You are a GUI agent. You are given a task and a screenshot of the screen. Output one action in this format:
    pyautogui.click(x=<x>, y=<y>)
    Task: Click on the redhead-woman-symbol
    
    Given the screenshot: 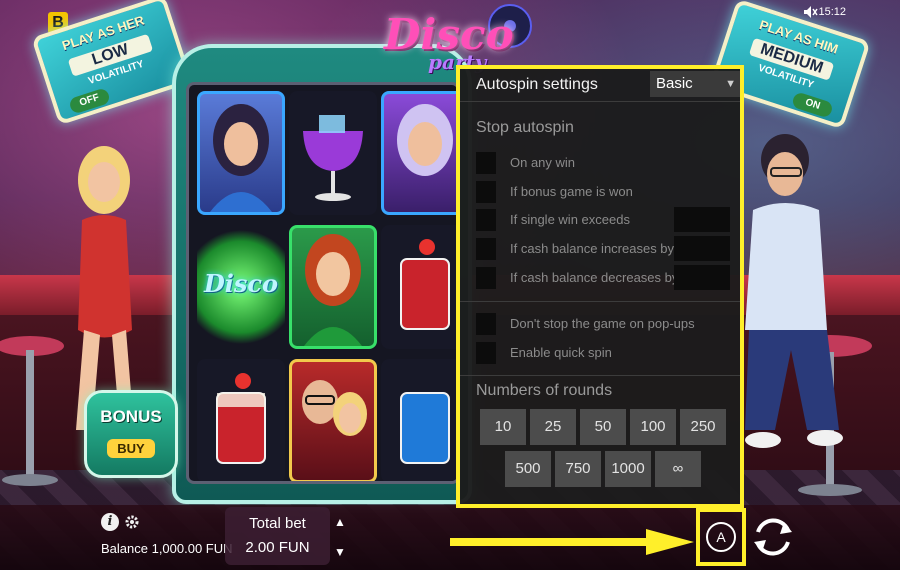 What is the action you would take?
    pyautogui.click(x=333, y=287)
    